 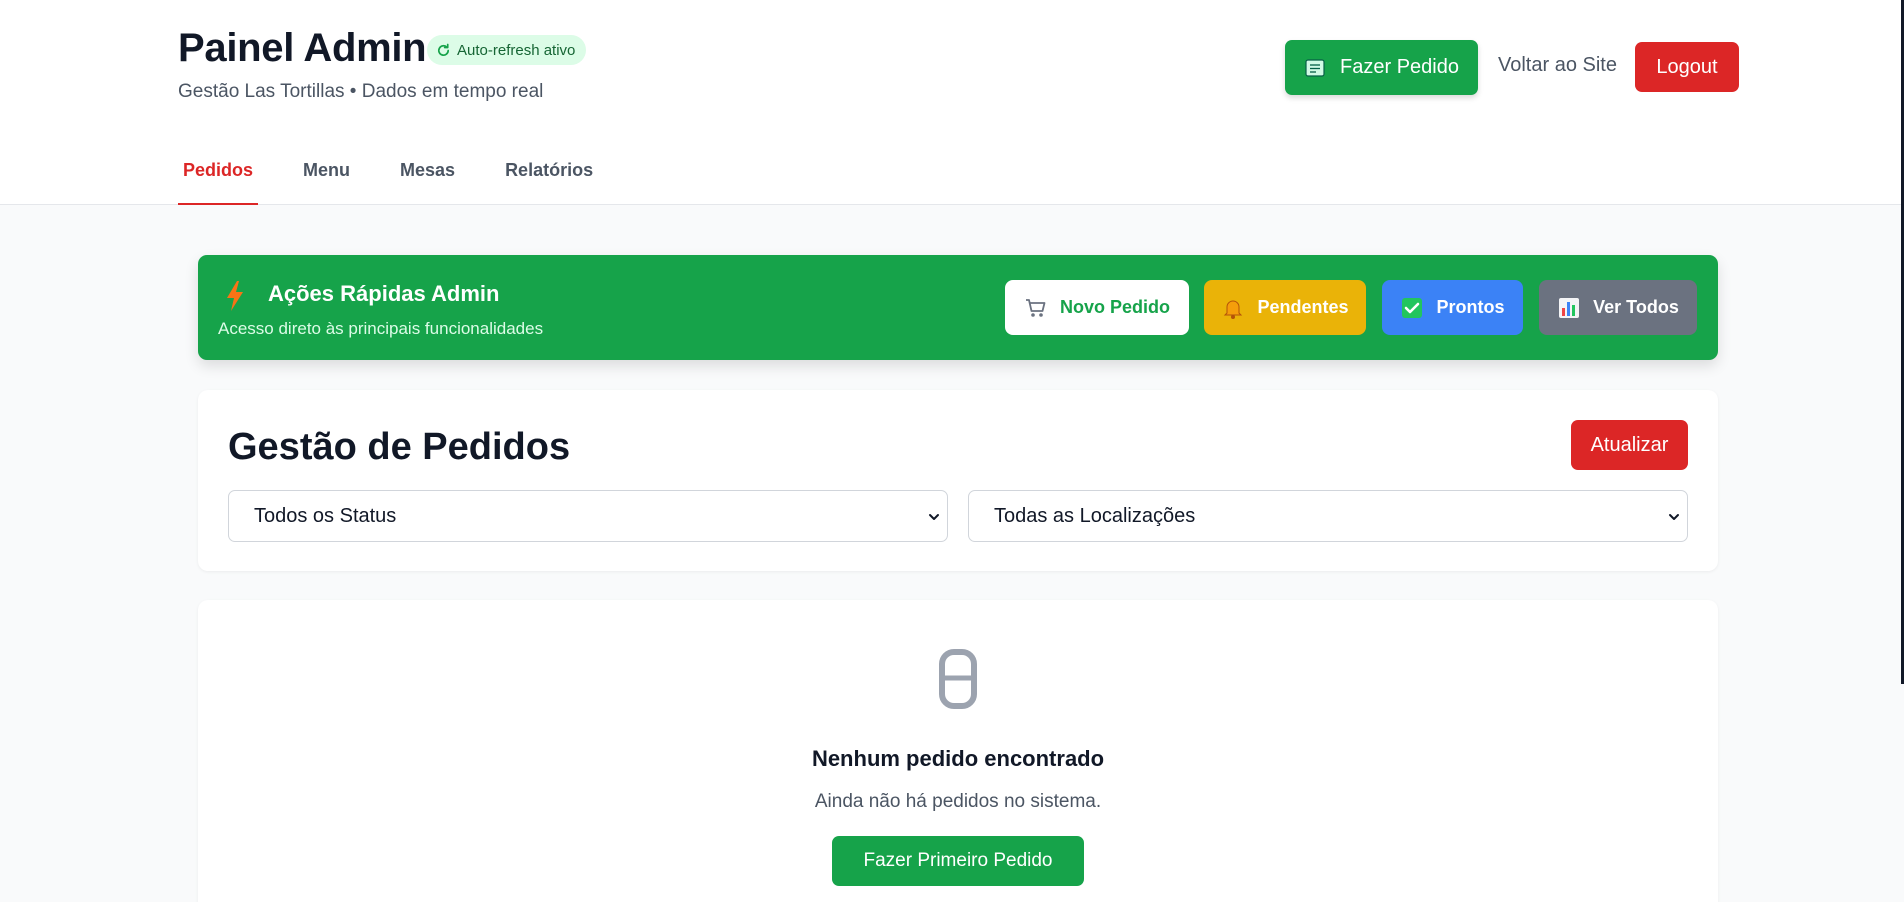 What do you see at coordinates (1569, 307) in the screenshot?
I see `chart-icon` at bounding box center [1569, 307].